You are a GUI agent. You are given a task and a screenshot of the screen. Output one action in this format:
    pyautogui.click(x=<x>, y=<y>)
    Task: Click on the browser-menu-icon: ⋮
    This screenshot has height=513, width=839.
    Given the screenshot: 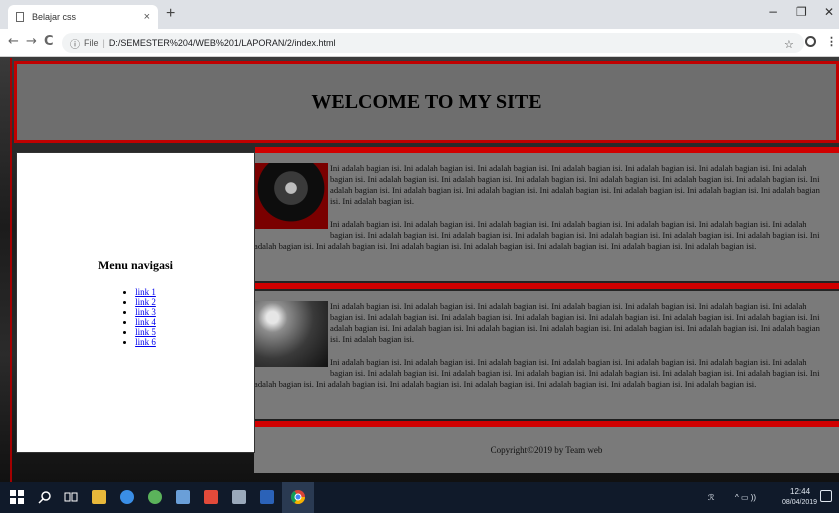 What is the action you would take?
    pyautogui.click(x=831, y=41)
    